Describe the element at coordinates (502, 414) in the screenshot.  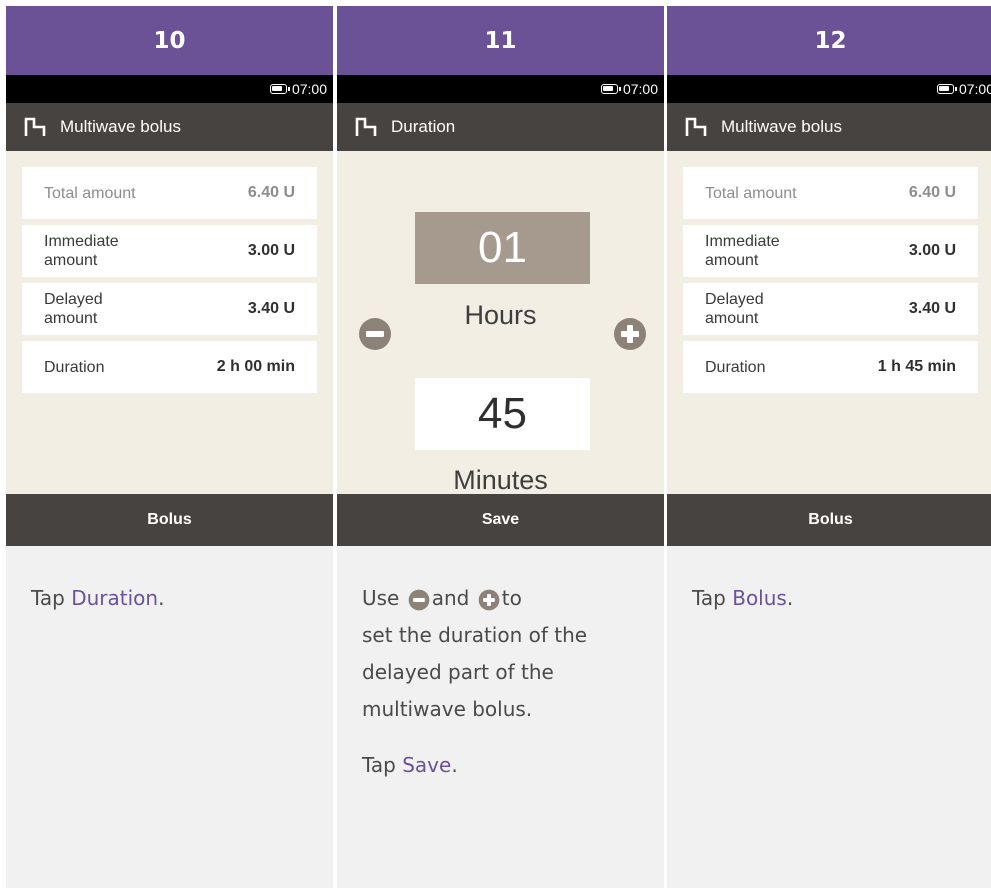
I see `minutes-value: 45` at that location.